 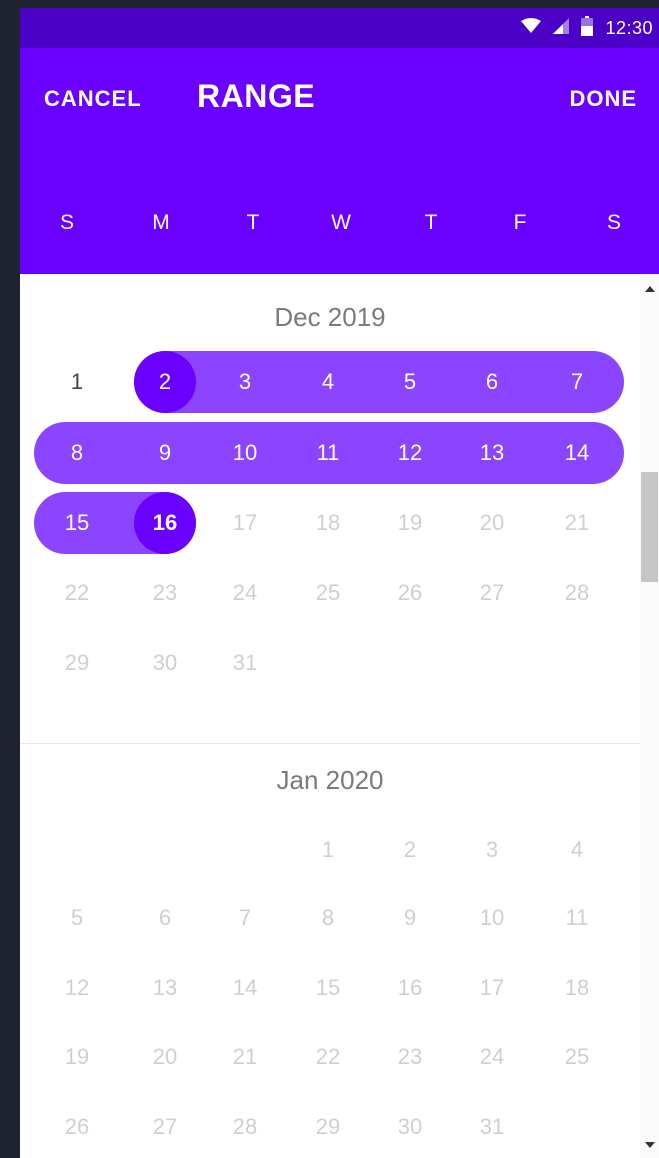 I want to click on scroll-down-icon, so click(x=650, y=1145).